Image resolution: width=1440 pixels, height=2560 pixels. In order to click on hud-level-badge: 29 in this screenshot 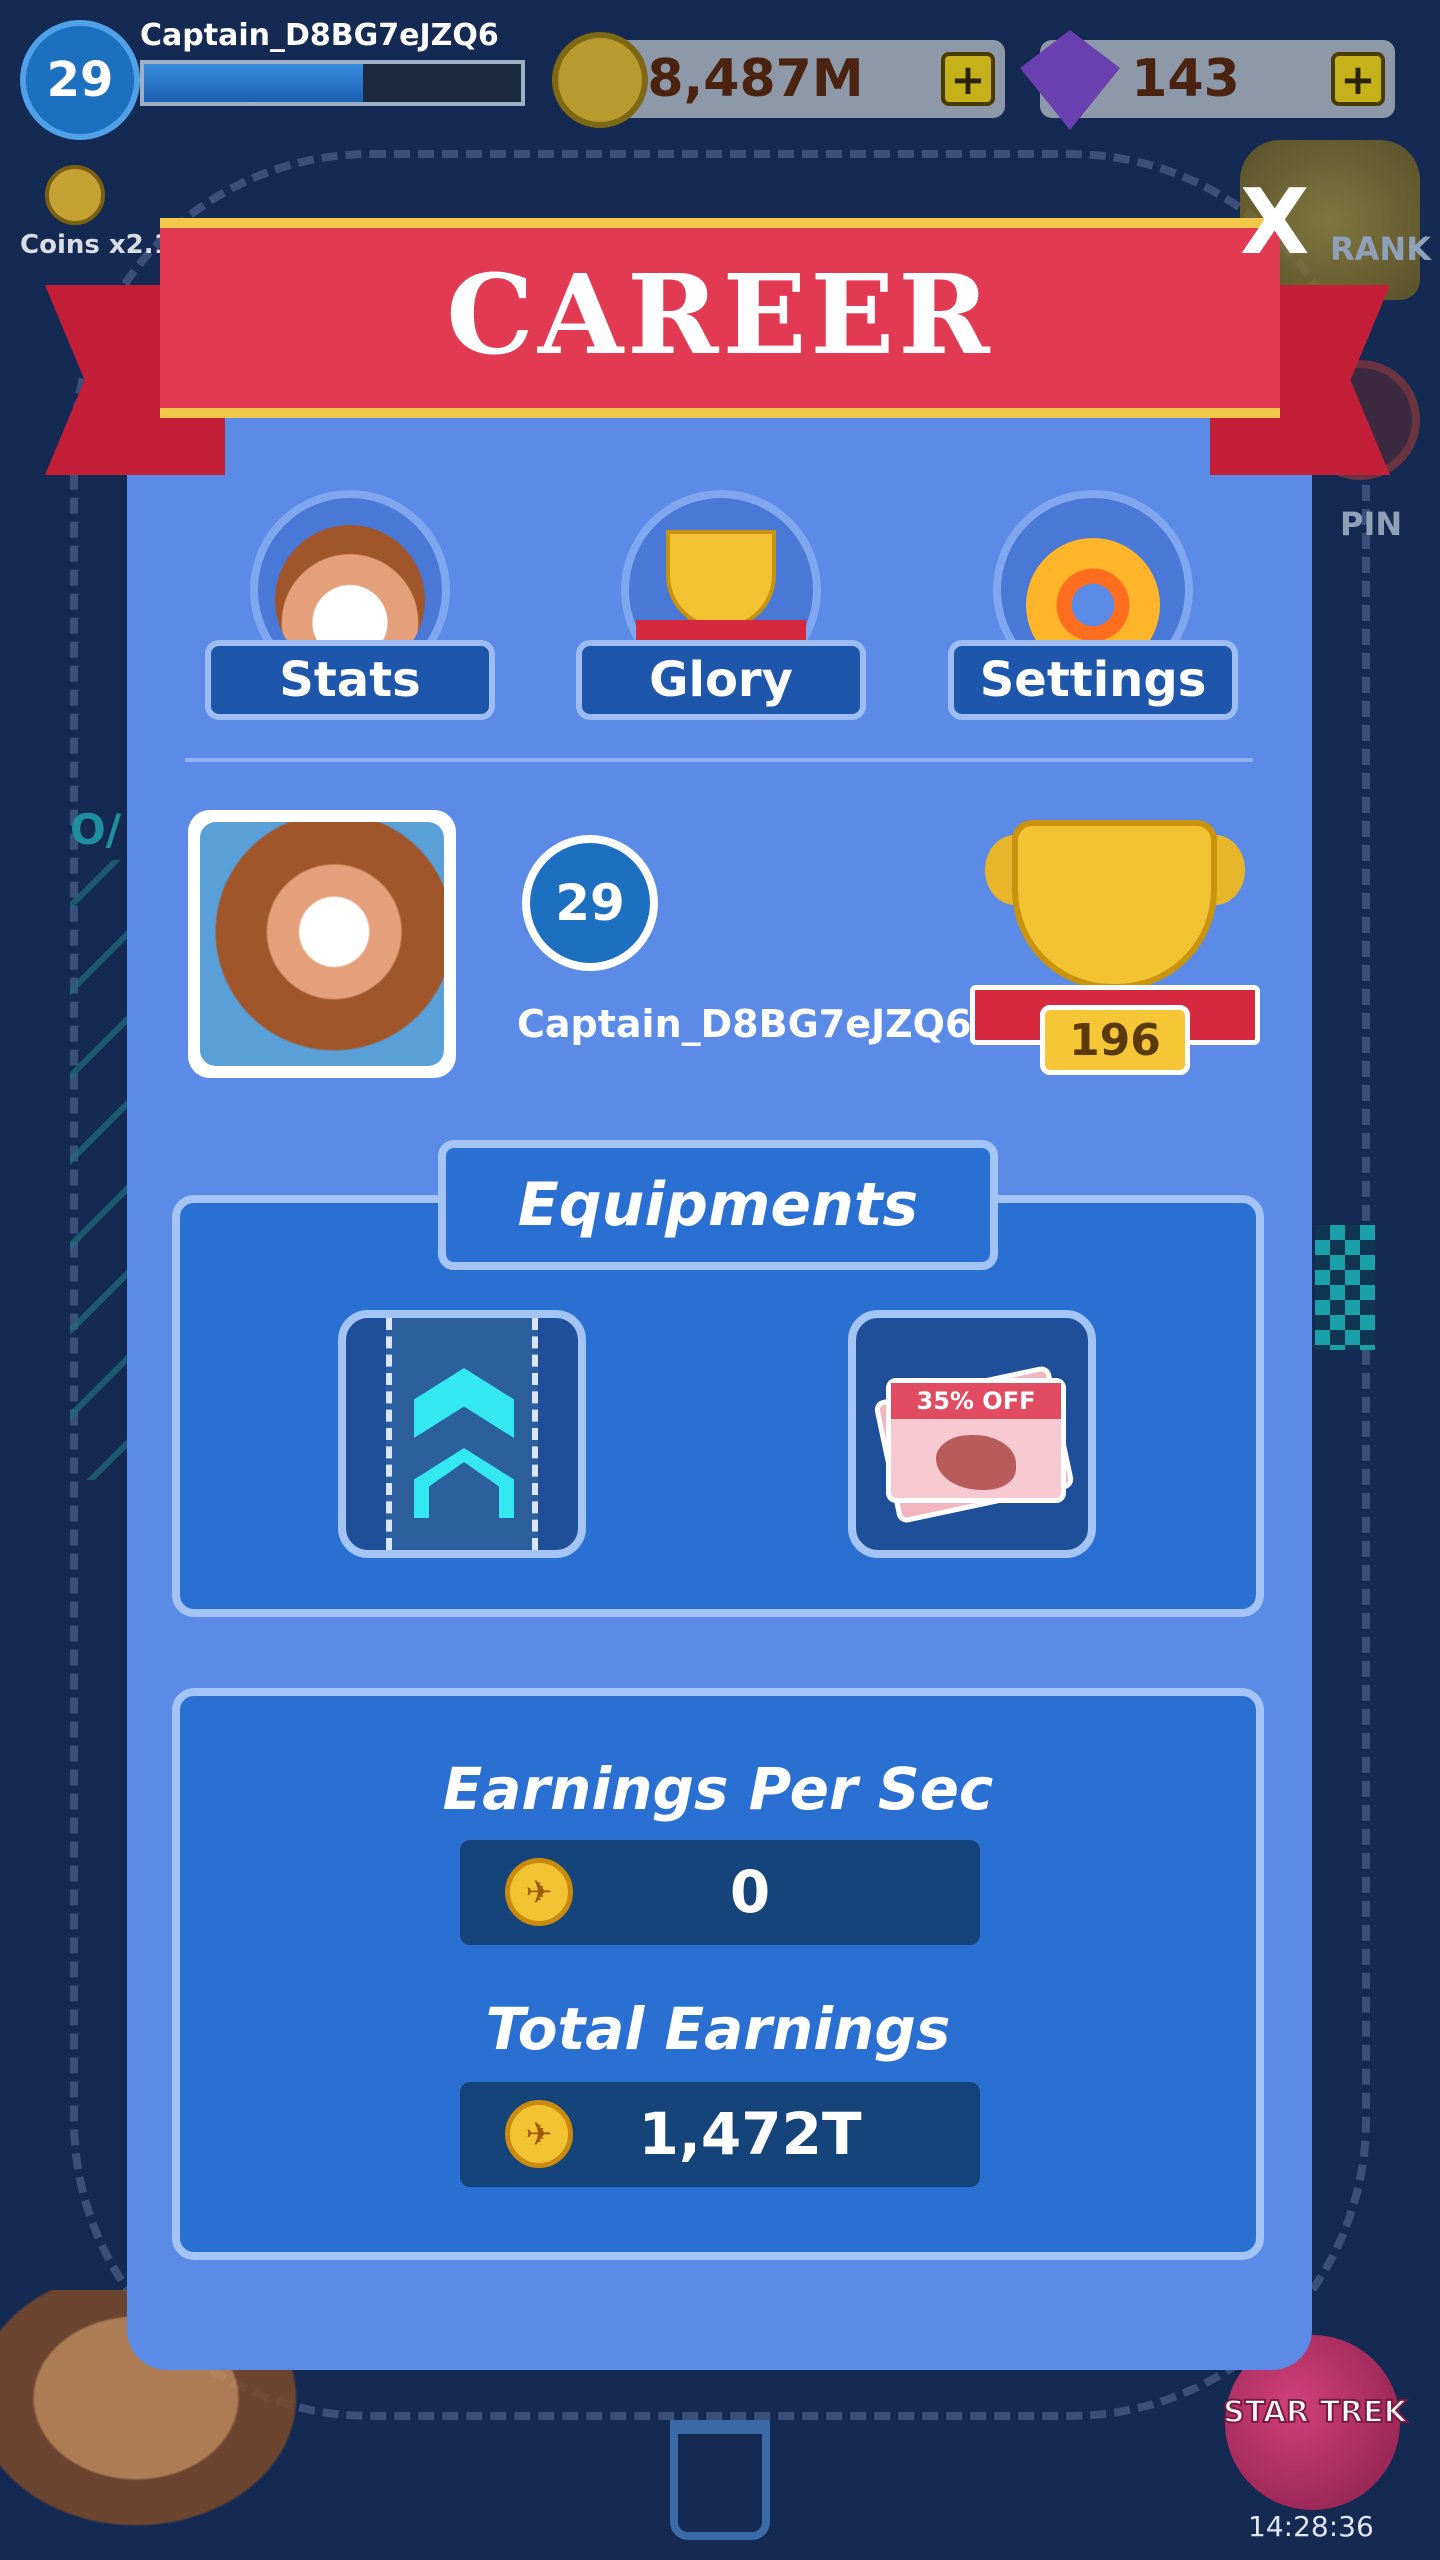, I will do `click(80, 80)`.